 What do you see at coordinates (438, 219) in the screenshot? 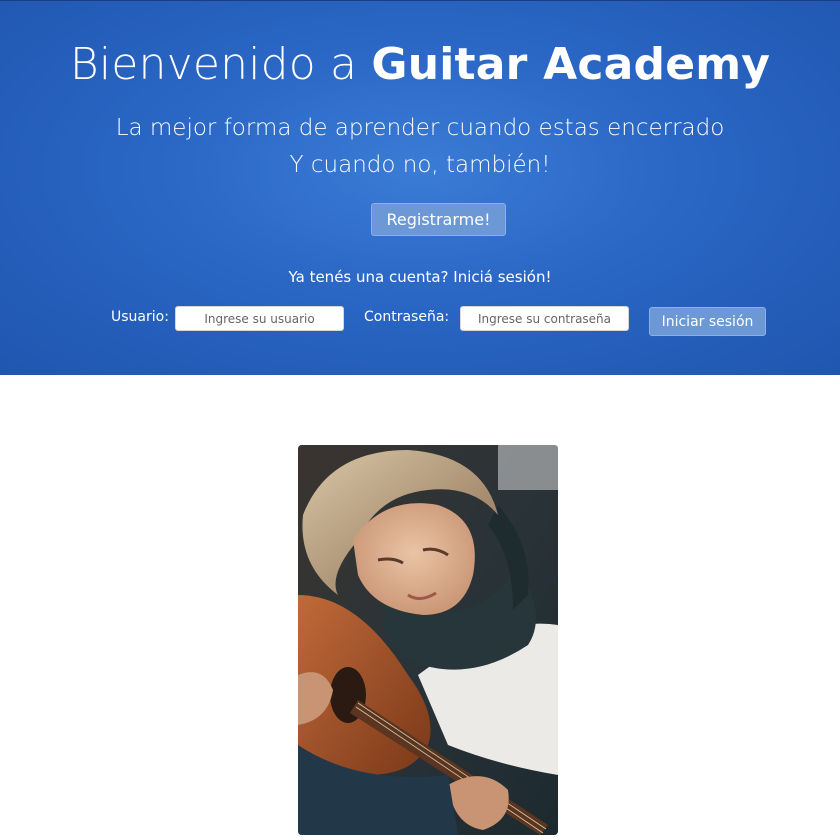
I see `register-button: Registrarme!` at bounding box center [438, 219].